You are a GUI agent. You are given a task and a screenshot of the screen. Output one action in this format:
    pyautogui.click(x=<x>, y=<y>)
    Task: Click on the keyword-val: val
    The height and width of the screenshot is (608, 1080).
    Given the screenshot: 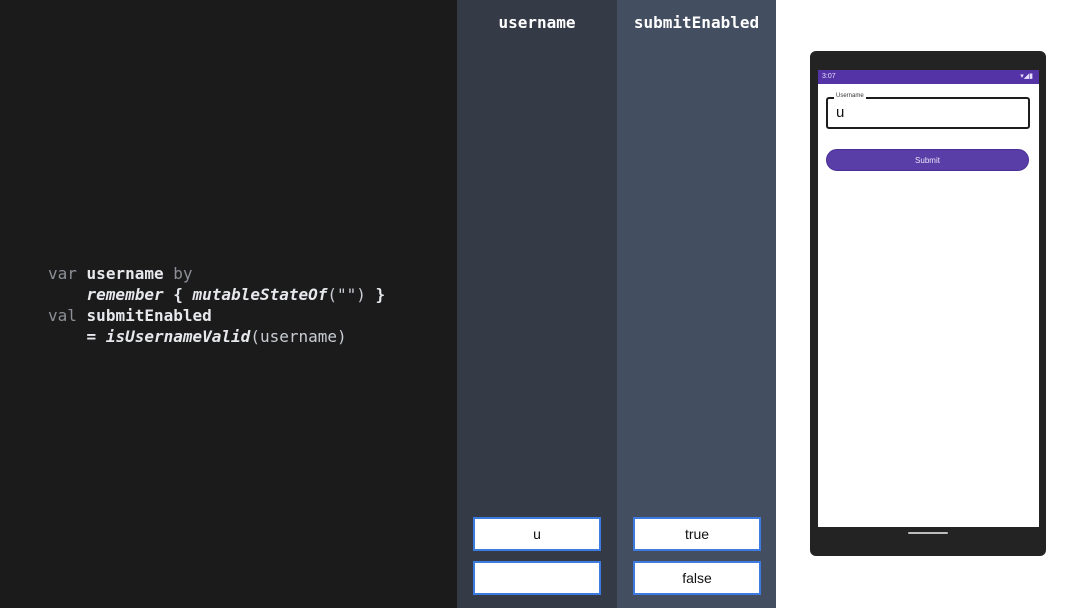 What is the action you would take?
    pyautogui.click(x=62, y=315)
    